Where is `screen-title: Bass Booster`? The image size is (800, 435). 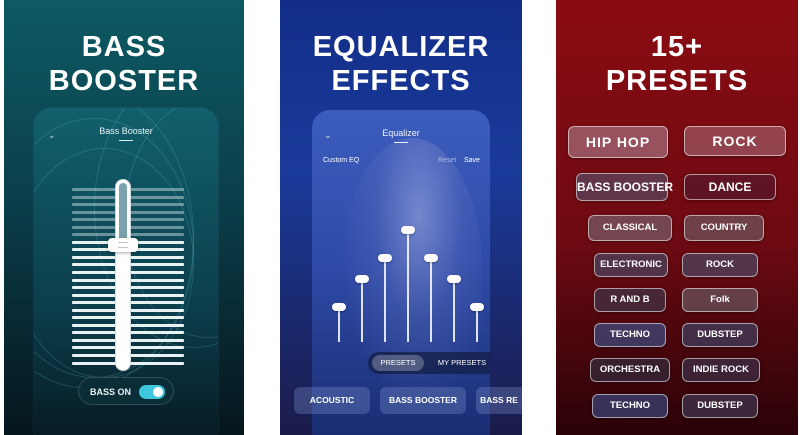 screen-title: Bass Booster is located at coordinates (126, 131).